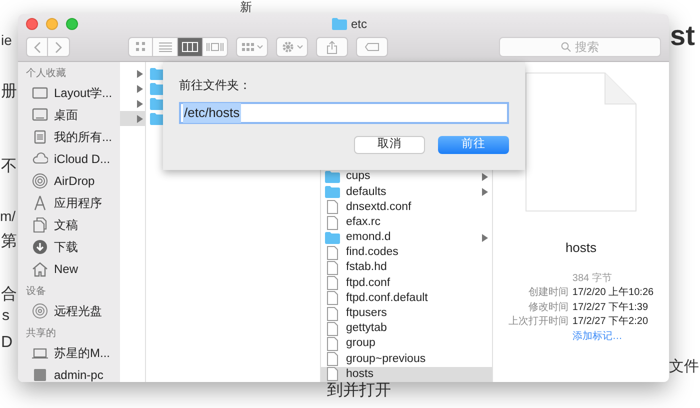 The image size is (700, 408). What do you see at coordinates (406, 177) in the screenshot?
I see `file-row: cups` at bounding box center [406, 177].